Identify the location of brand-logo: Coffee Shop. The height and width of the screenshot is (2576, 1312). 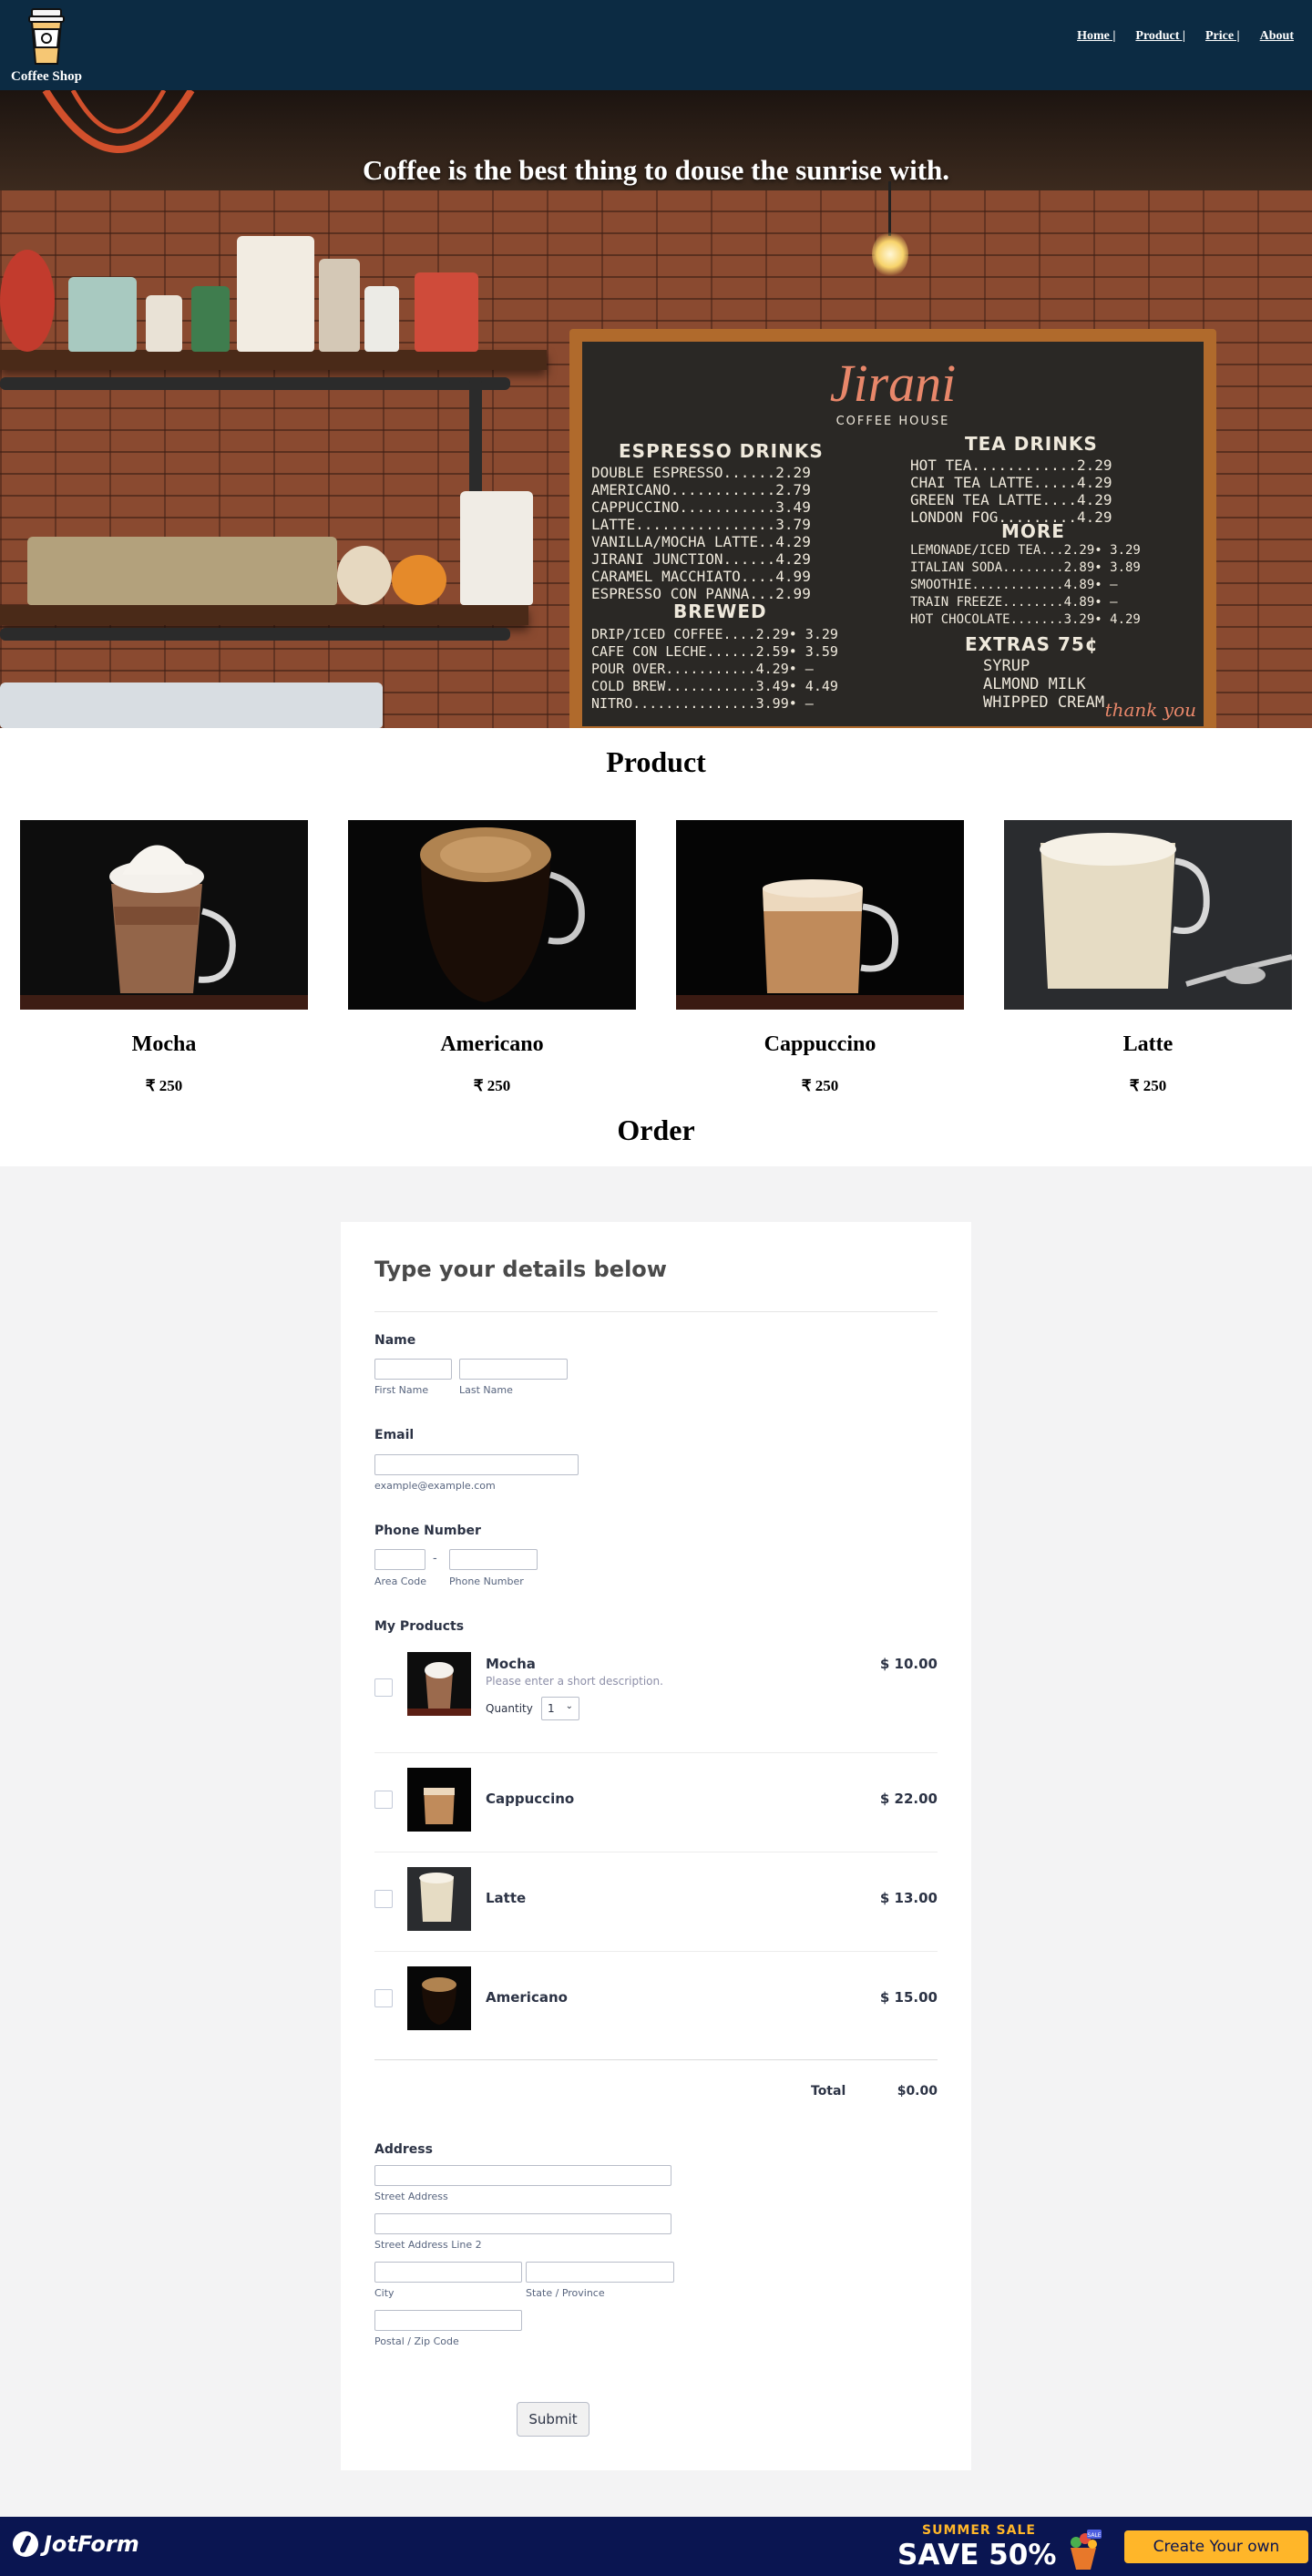
(46, 46).